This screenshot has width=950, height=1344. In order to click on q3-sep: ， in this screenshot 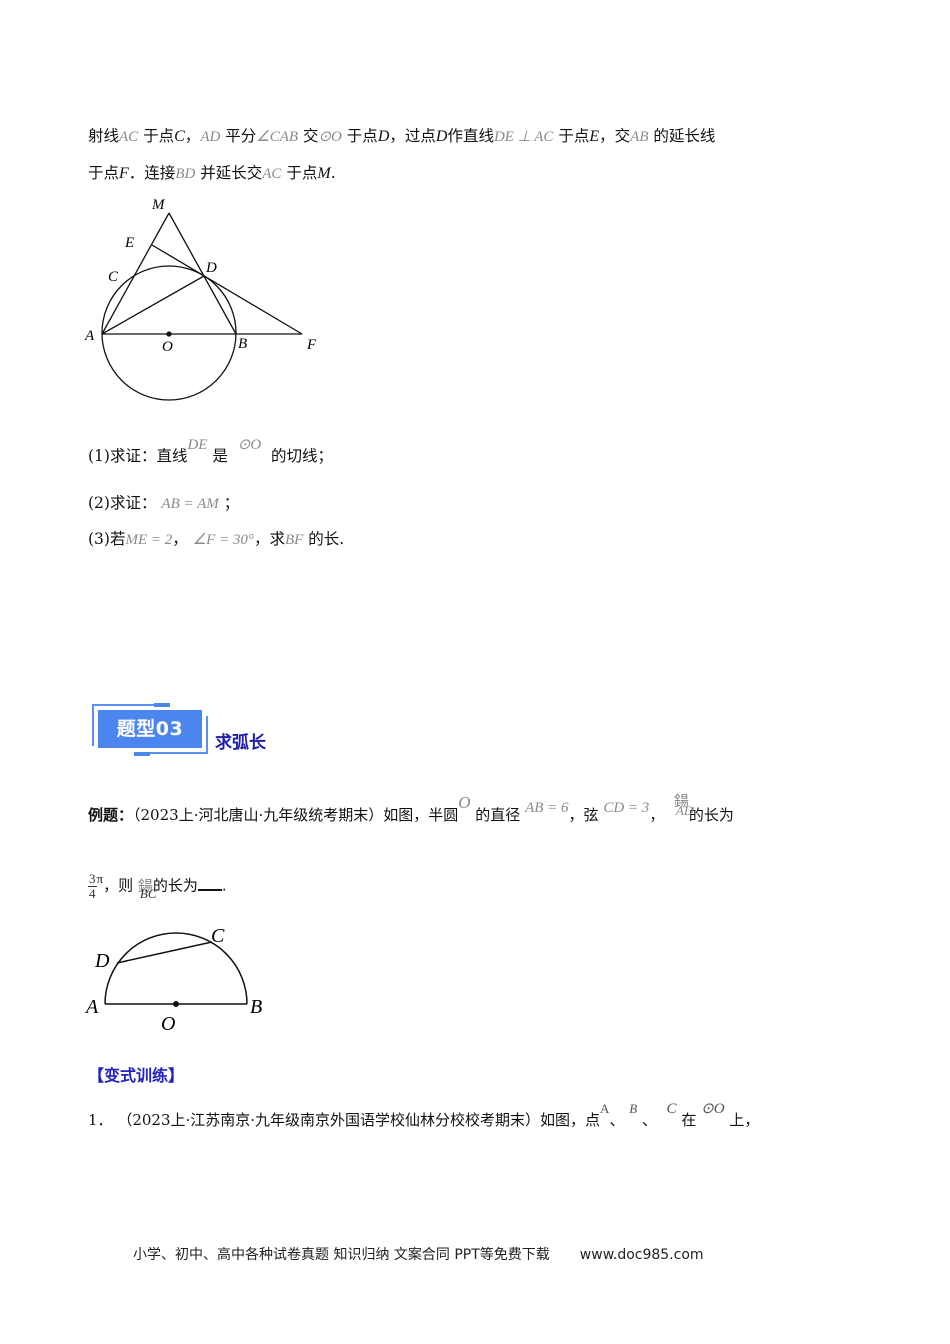, I will do `click(180, 539)`.